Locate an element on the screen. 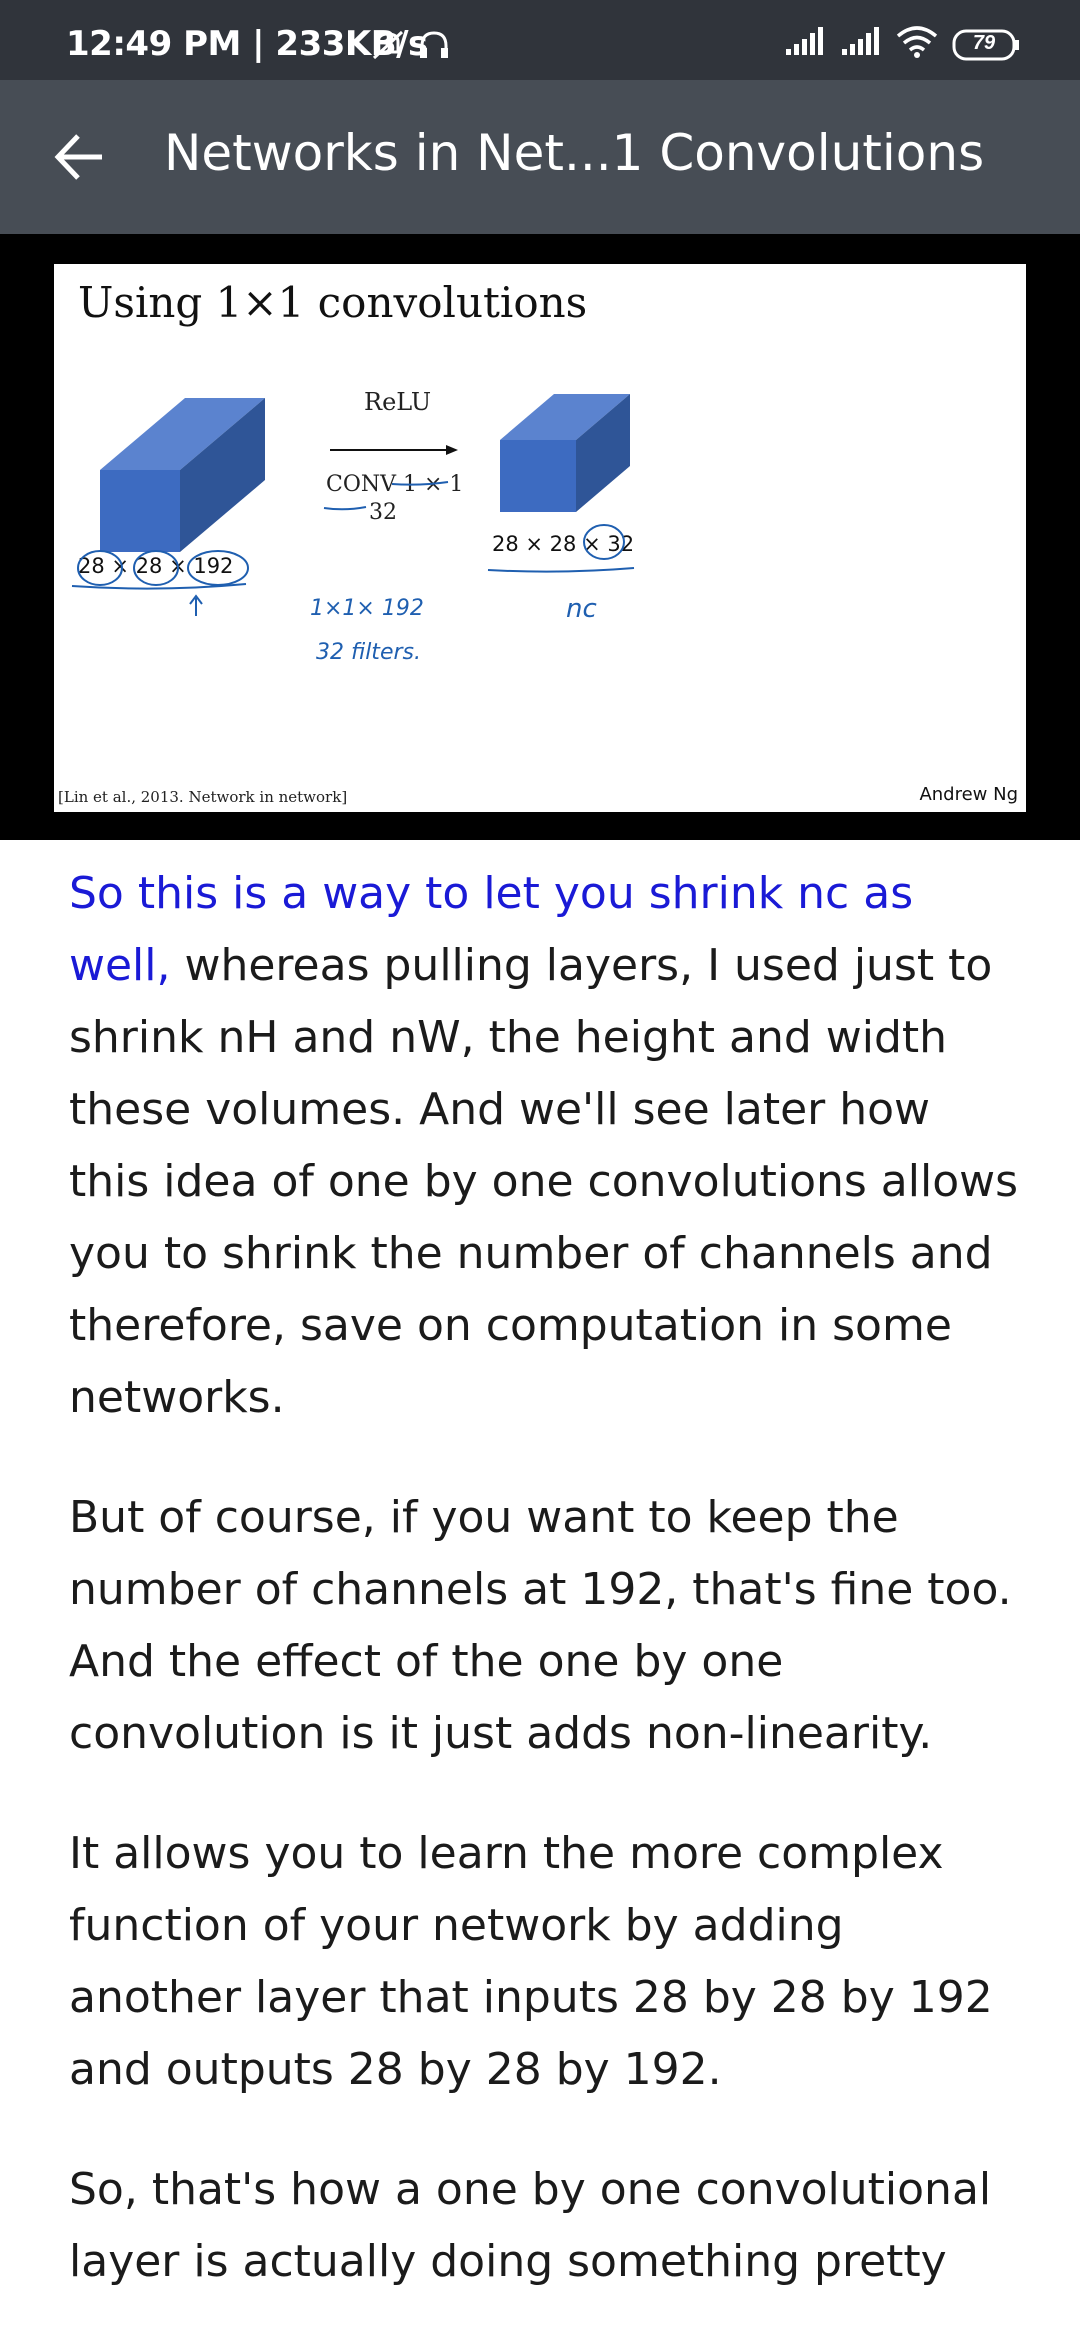 This screenshot has width=1080, height=2346. relu-label: ReLU is located at coordinates (398, 402).